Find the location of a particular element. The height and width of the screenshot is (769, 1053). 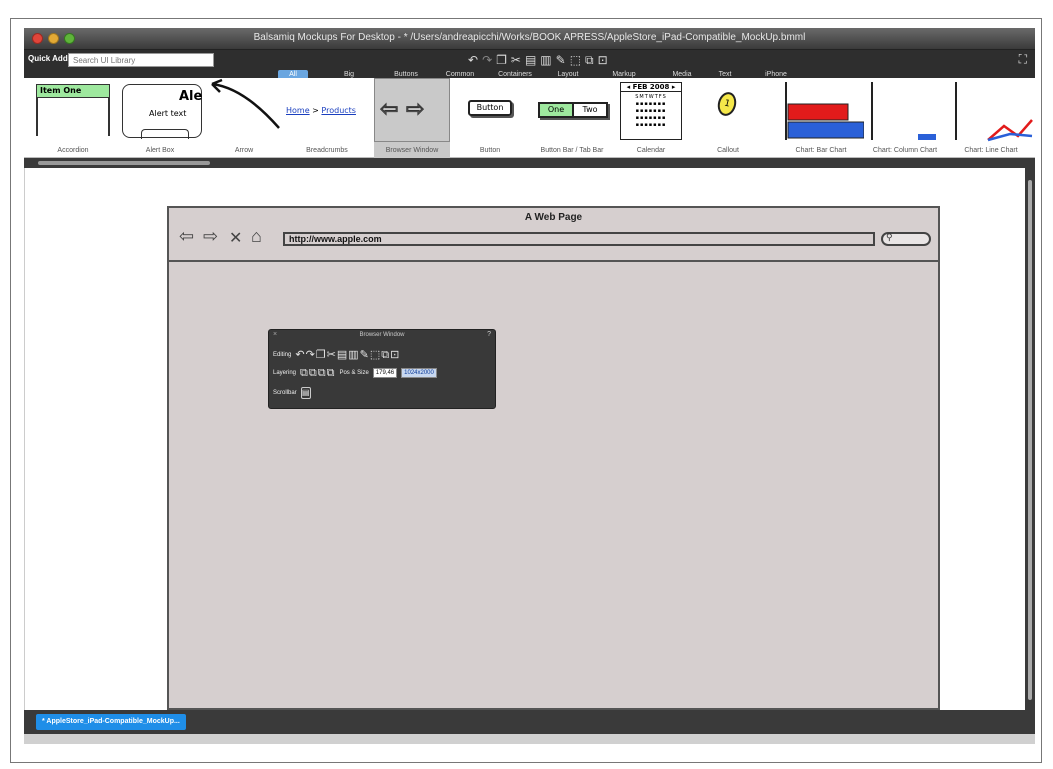

library-item-arrow: Arrow is located at coordinates (244, 118).